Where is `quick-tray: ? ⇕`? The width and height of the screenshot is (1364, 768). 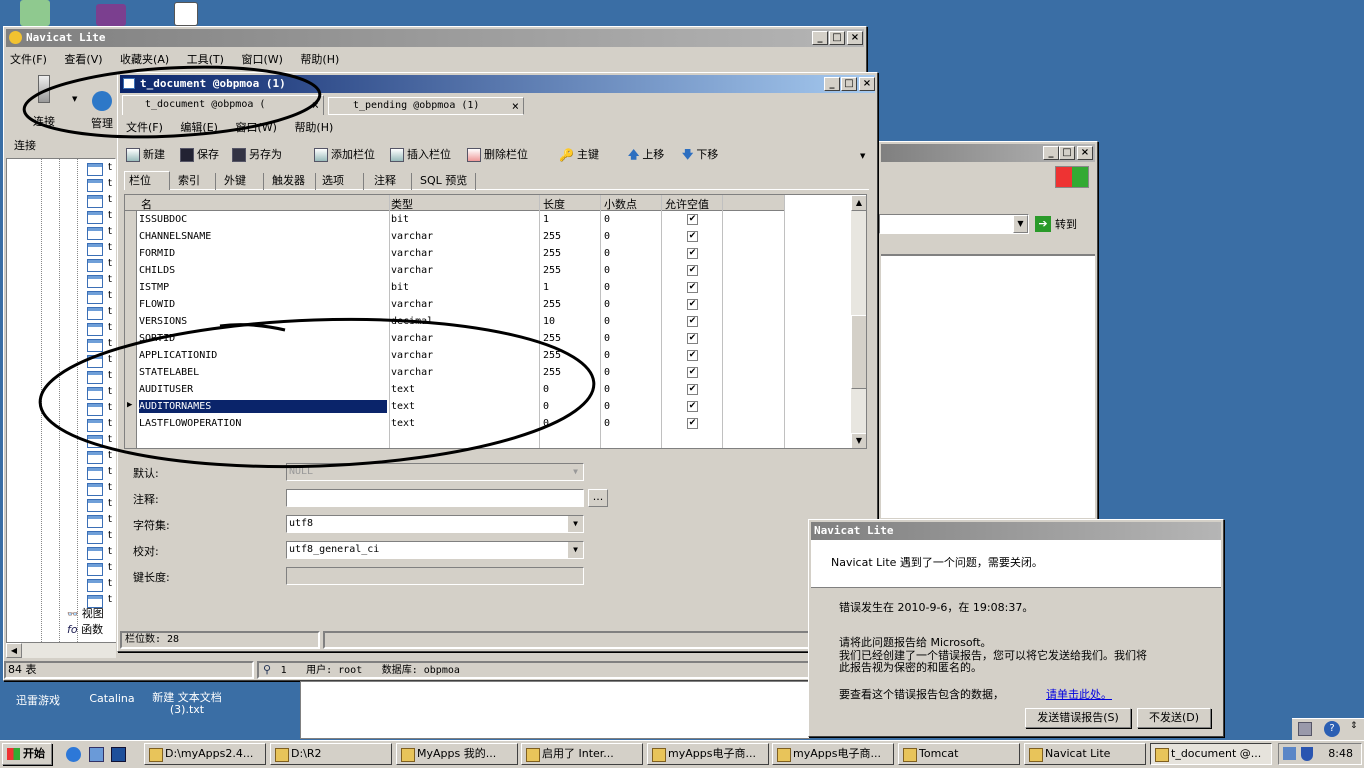
quick-tray: ? ⇕ is located at coordinates (1328, 729).